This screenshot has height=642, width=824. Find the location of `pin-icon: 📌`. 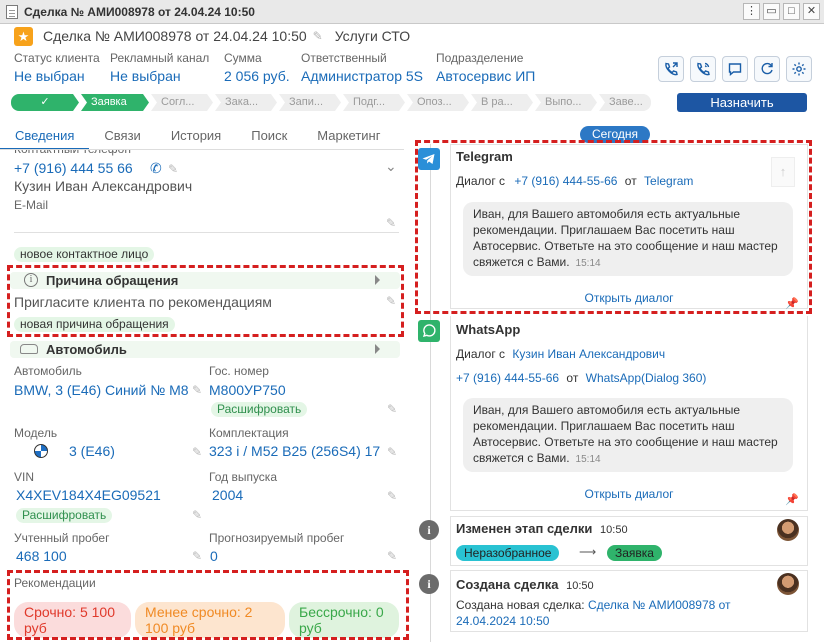

pin-icon: 📌 is located at coordinates (792, 499).